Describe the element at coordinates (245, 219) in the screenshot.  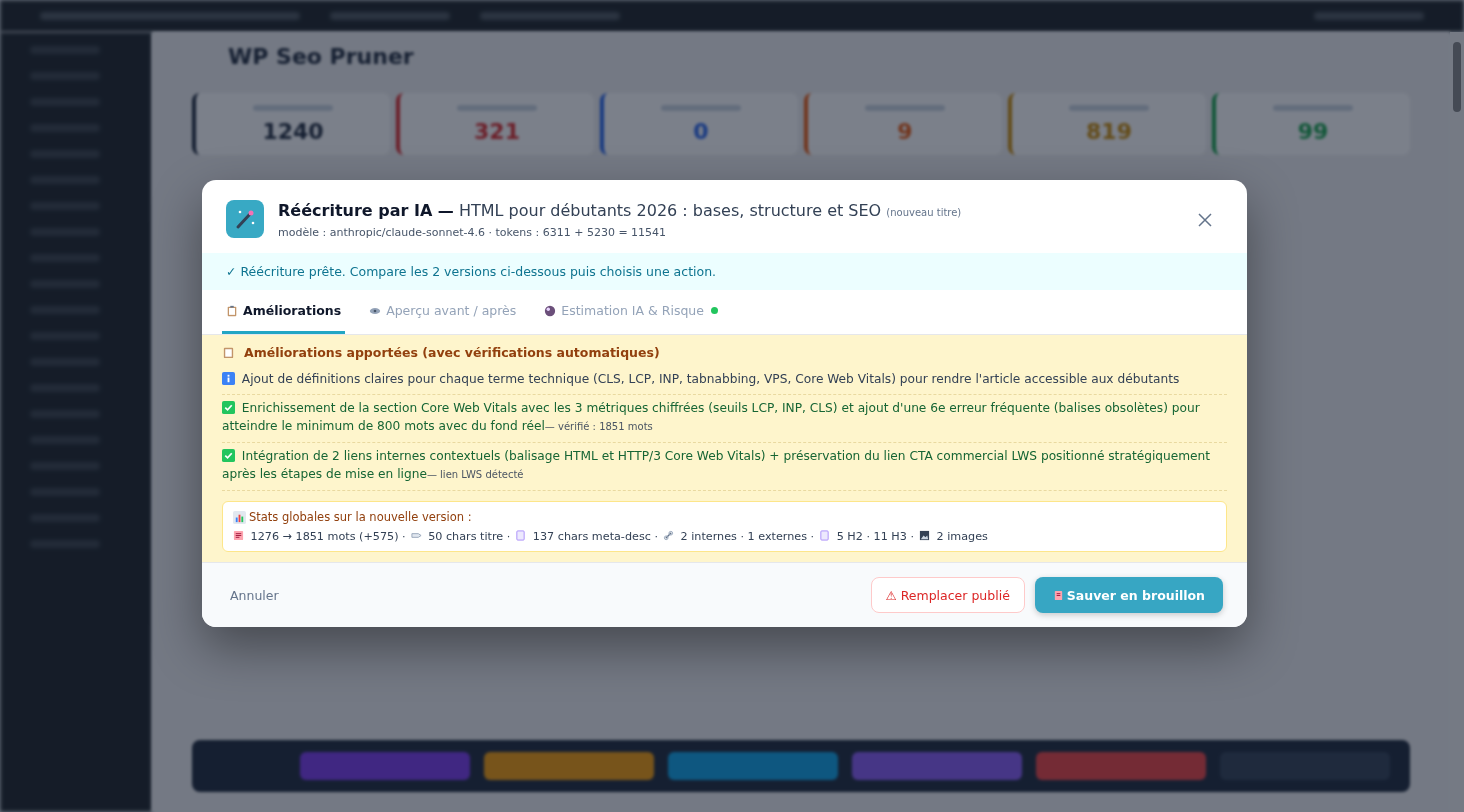
I see `magic-wand-icon` at that location.